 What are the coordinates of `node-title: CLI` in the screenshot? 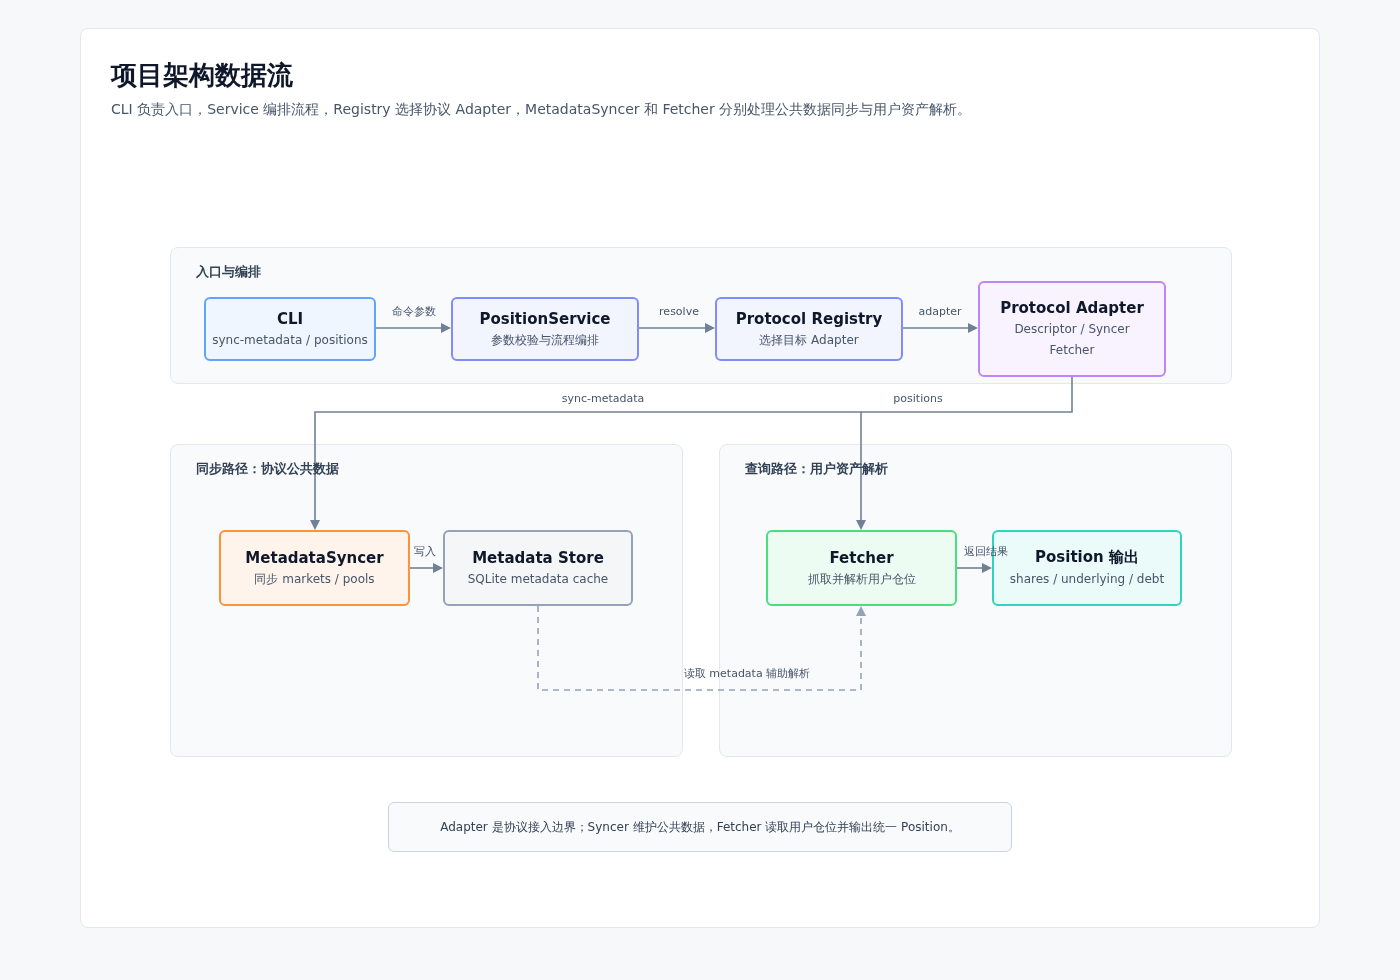 It's located at (290, 318).